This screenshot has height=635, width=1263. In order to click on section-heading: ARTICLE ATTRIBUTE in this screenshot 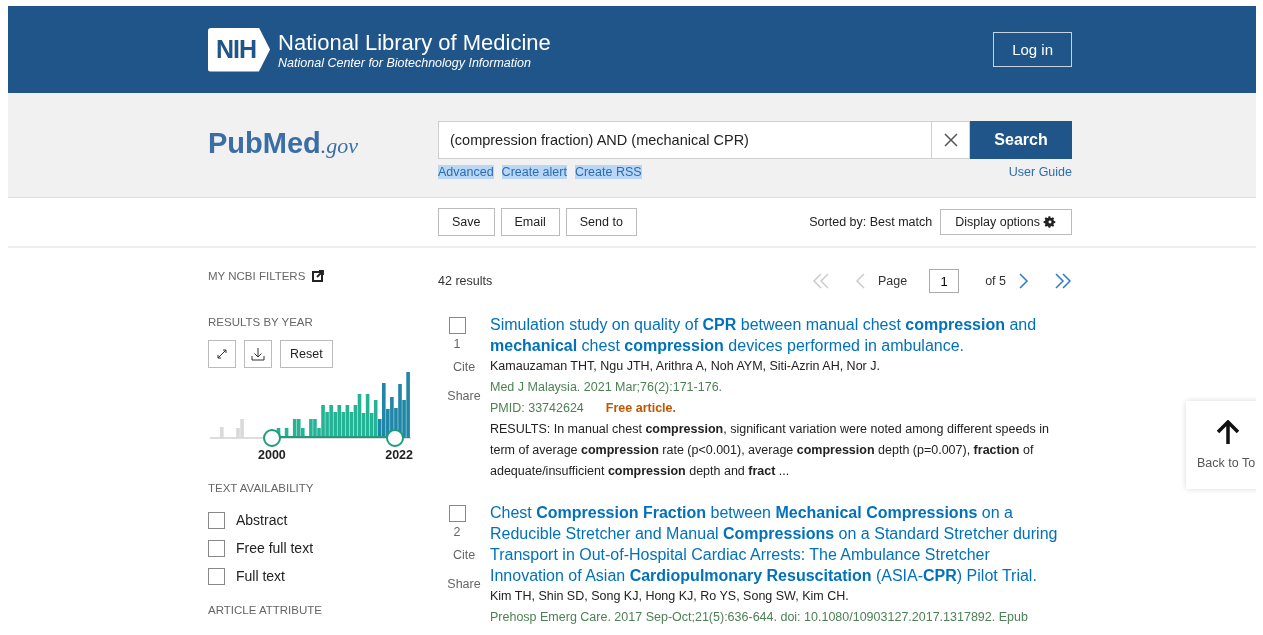, I will do `click(265, 610)`.